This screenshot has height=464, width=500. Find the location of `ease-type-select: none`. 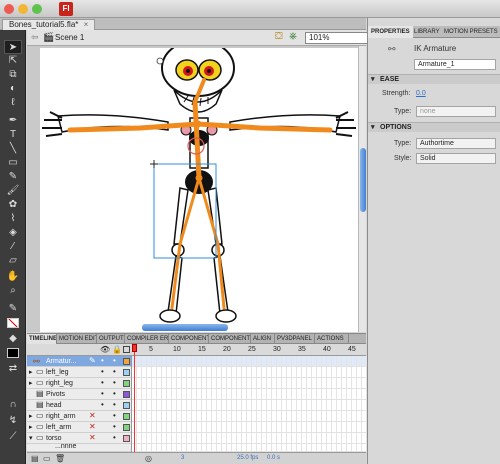

ease-type-select: none is located at coordinates (456, 111).